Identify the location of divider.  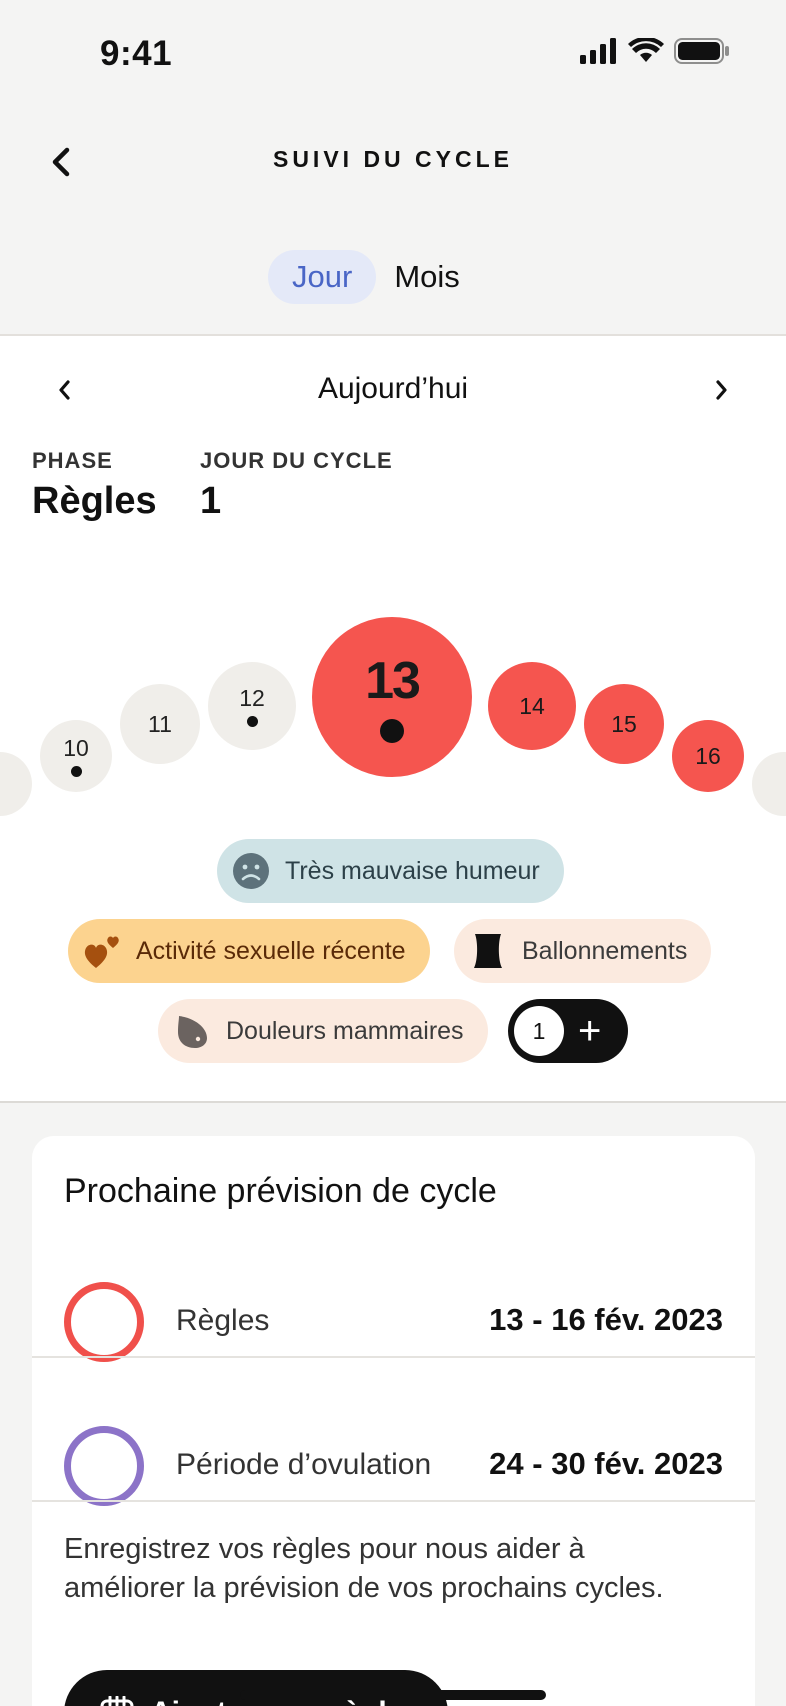
(393, 1102).